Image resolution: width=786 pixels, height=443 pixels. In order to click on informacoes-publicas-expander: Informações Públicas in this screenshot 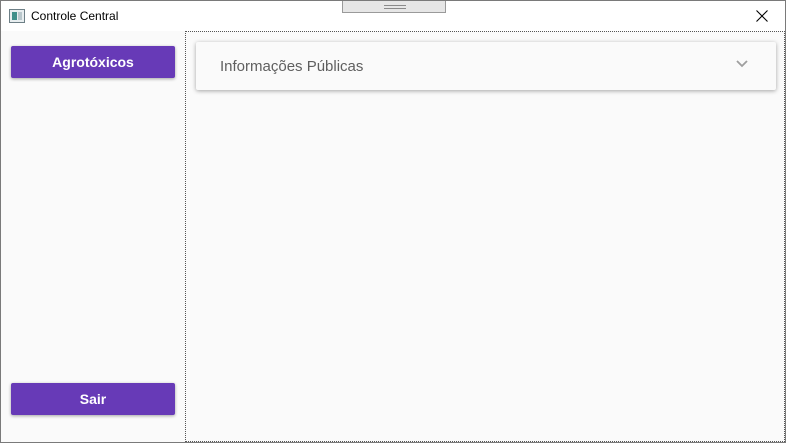, I will do `click(486, 66)`.